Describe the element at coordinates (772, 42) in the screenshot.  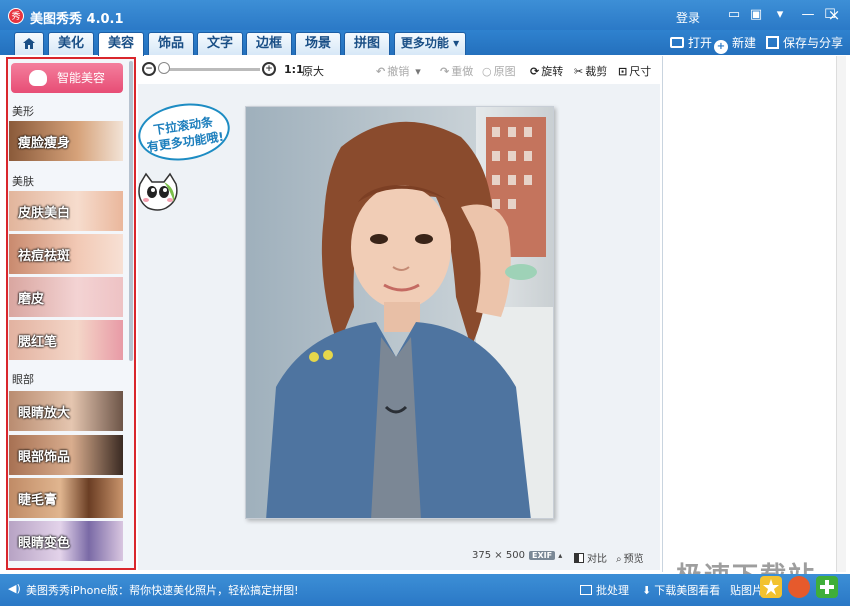
I see `save-icon` at that location.